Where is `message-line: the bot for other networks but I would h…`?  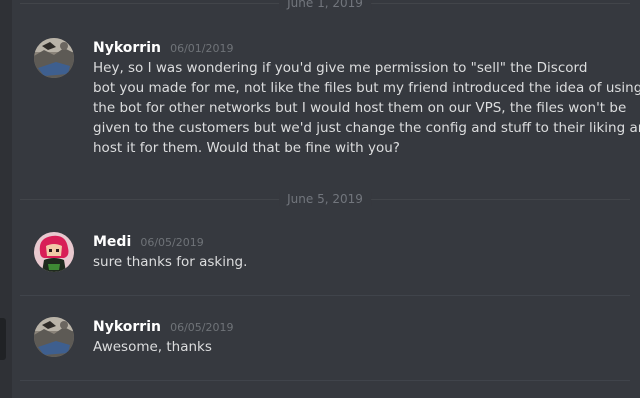 message-line: the bot for other networks but I would h… is located at coordinates (360, 108).